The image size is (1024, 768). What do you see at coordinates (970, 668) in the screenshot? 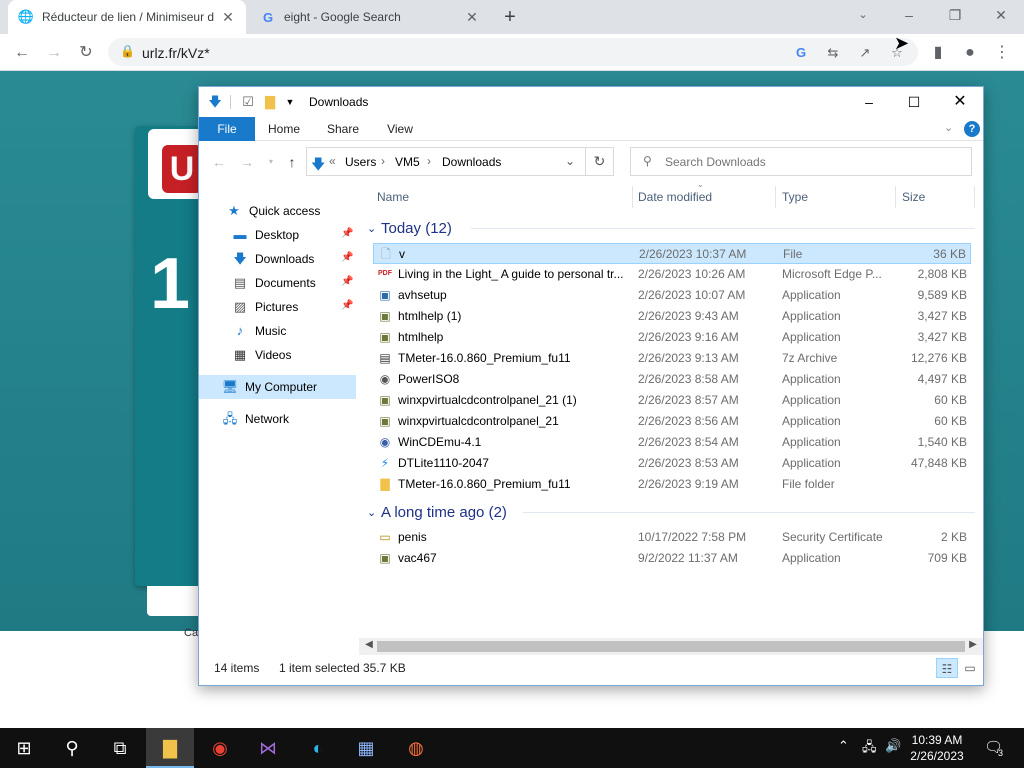
I see `large-icons-view-icon: ▭` at bounding box center [970, 668].